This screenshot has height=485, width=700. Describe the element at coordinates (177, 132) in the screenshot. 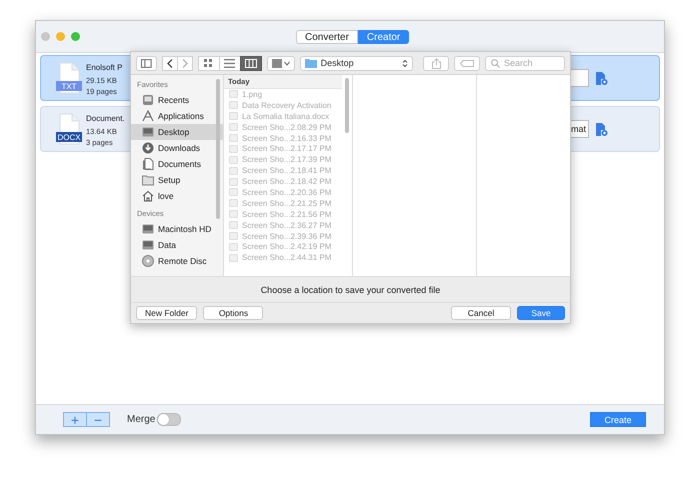

I see `sidebar-item: Desktop` at that location.